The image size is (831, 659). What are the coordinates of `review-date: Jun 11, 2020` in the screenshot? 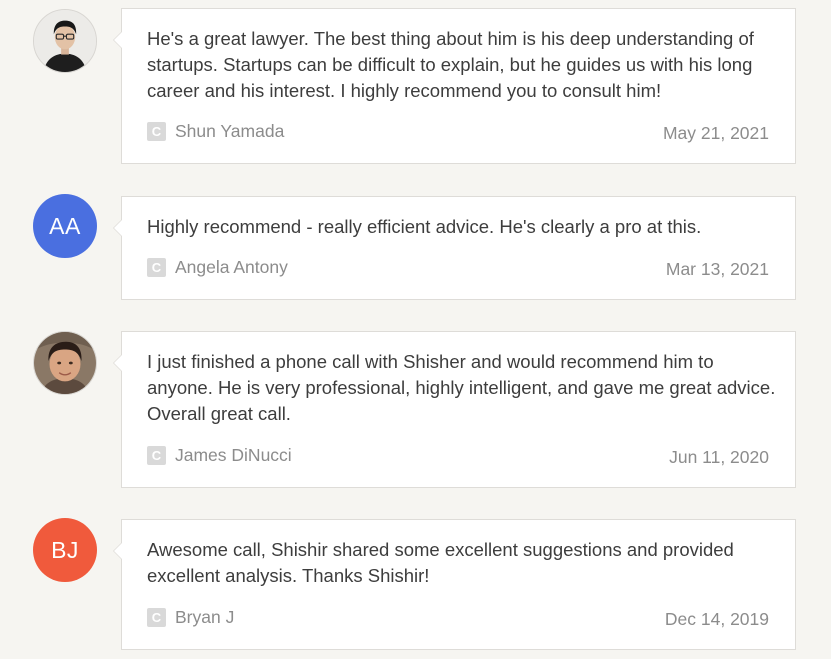 It's located at (719, 457).